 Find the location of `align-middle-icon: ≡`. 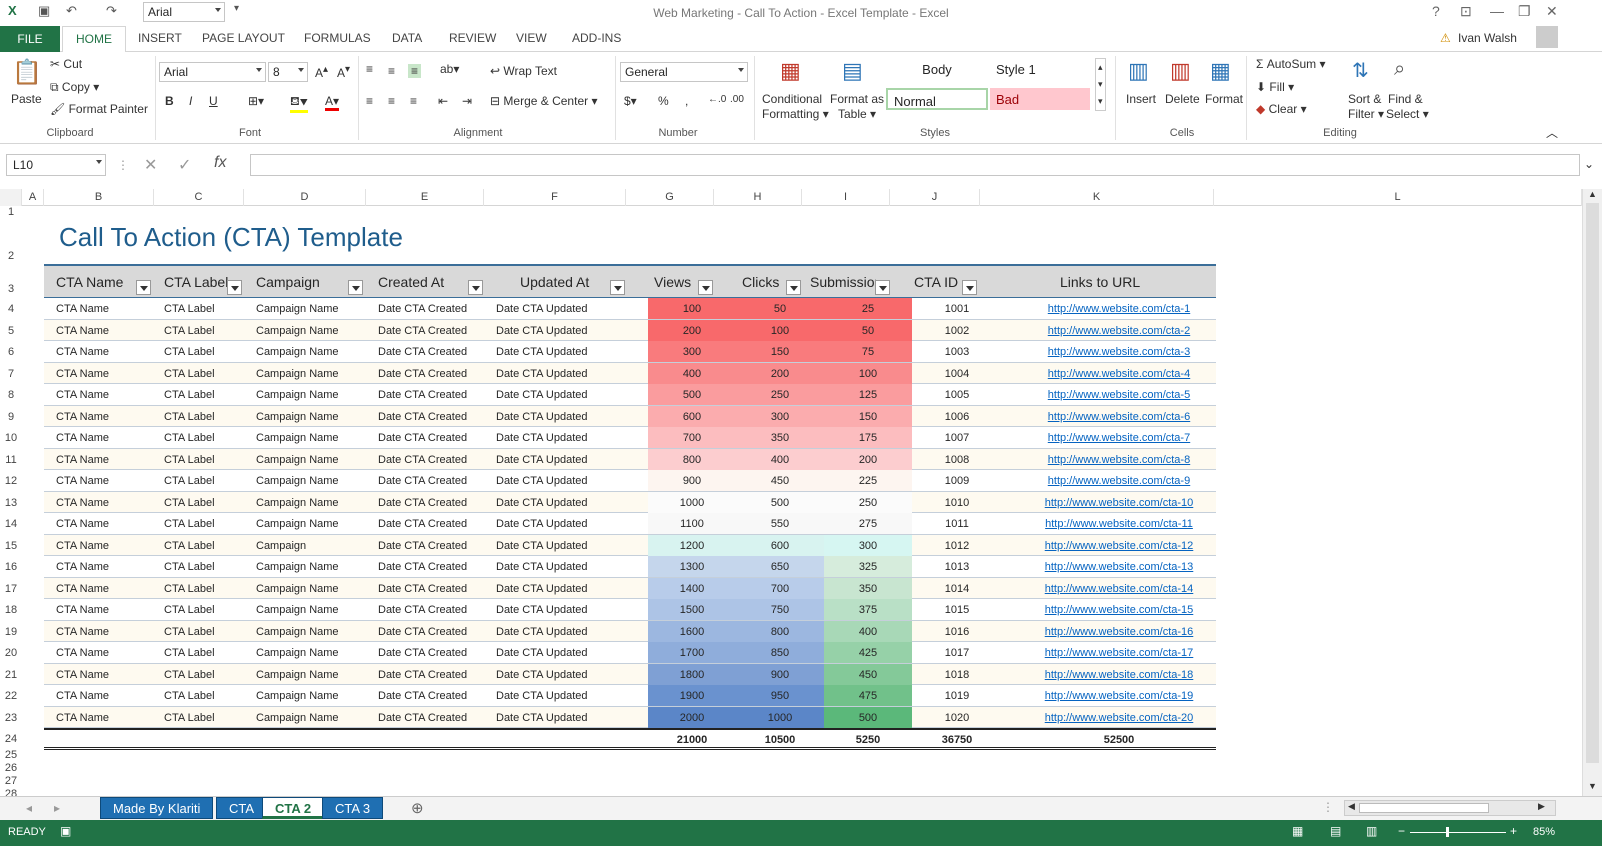

align-middle-icon: ≡ is located at coordinates (391, 71).